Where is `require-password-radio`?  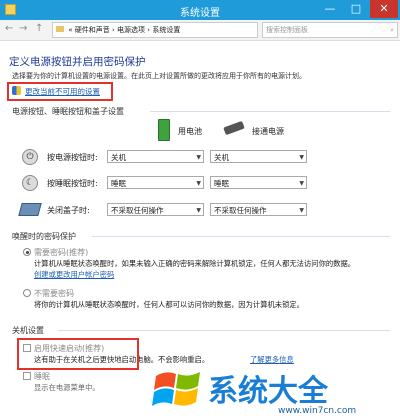
require-password-radio is located at coordinates (27, 252).